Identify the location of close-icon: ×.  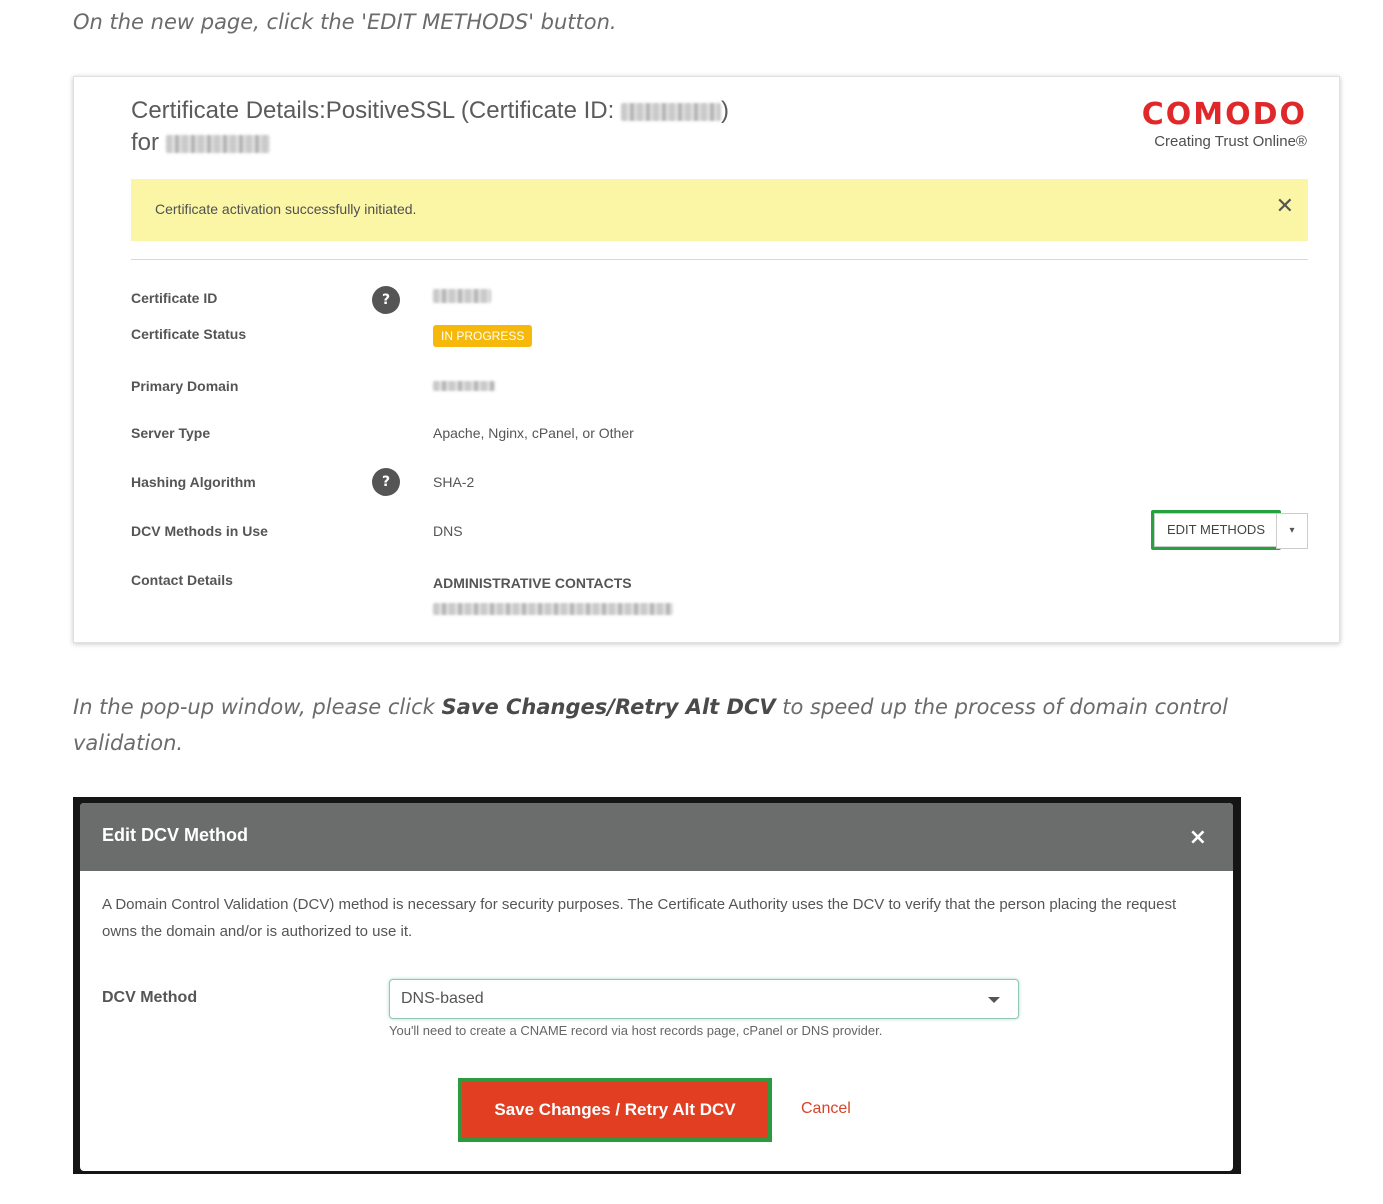
(1198, 837).